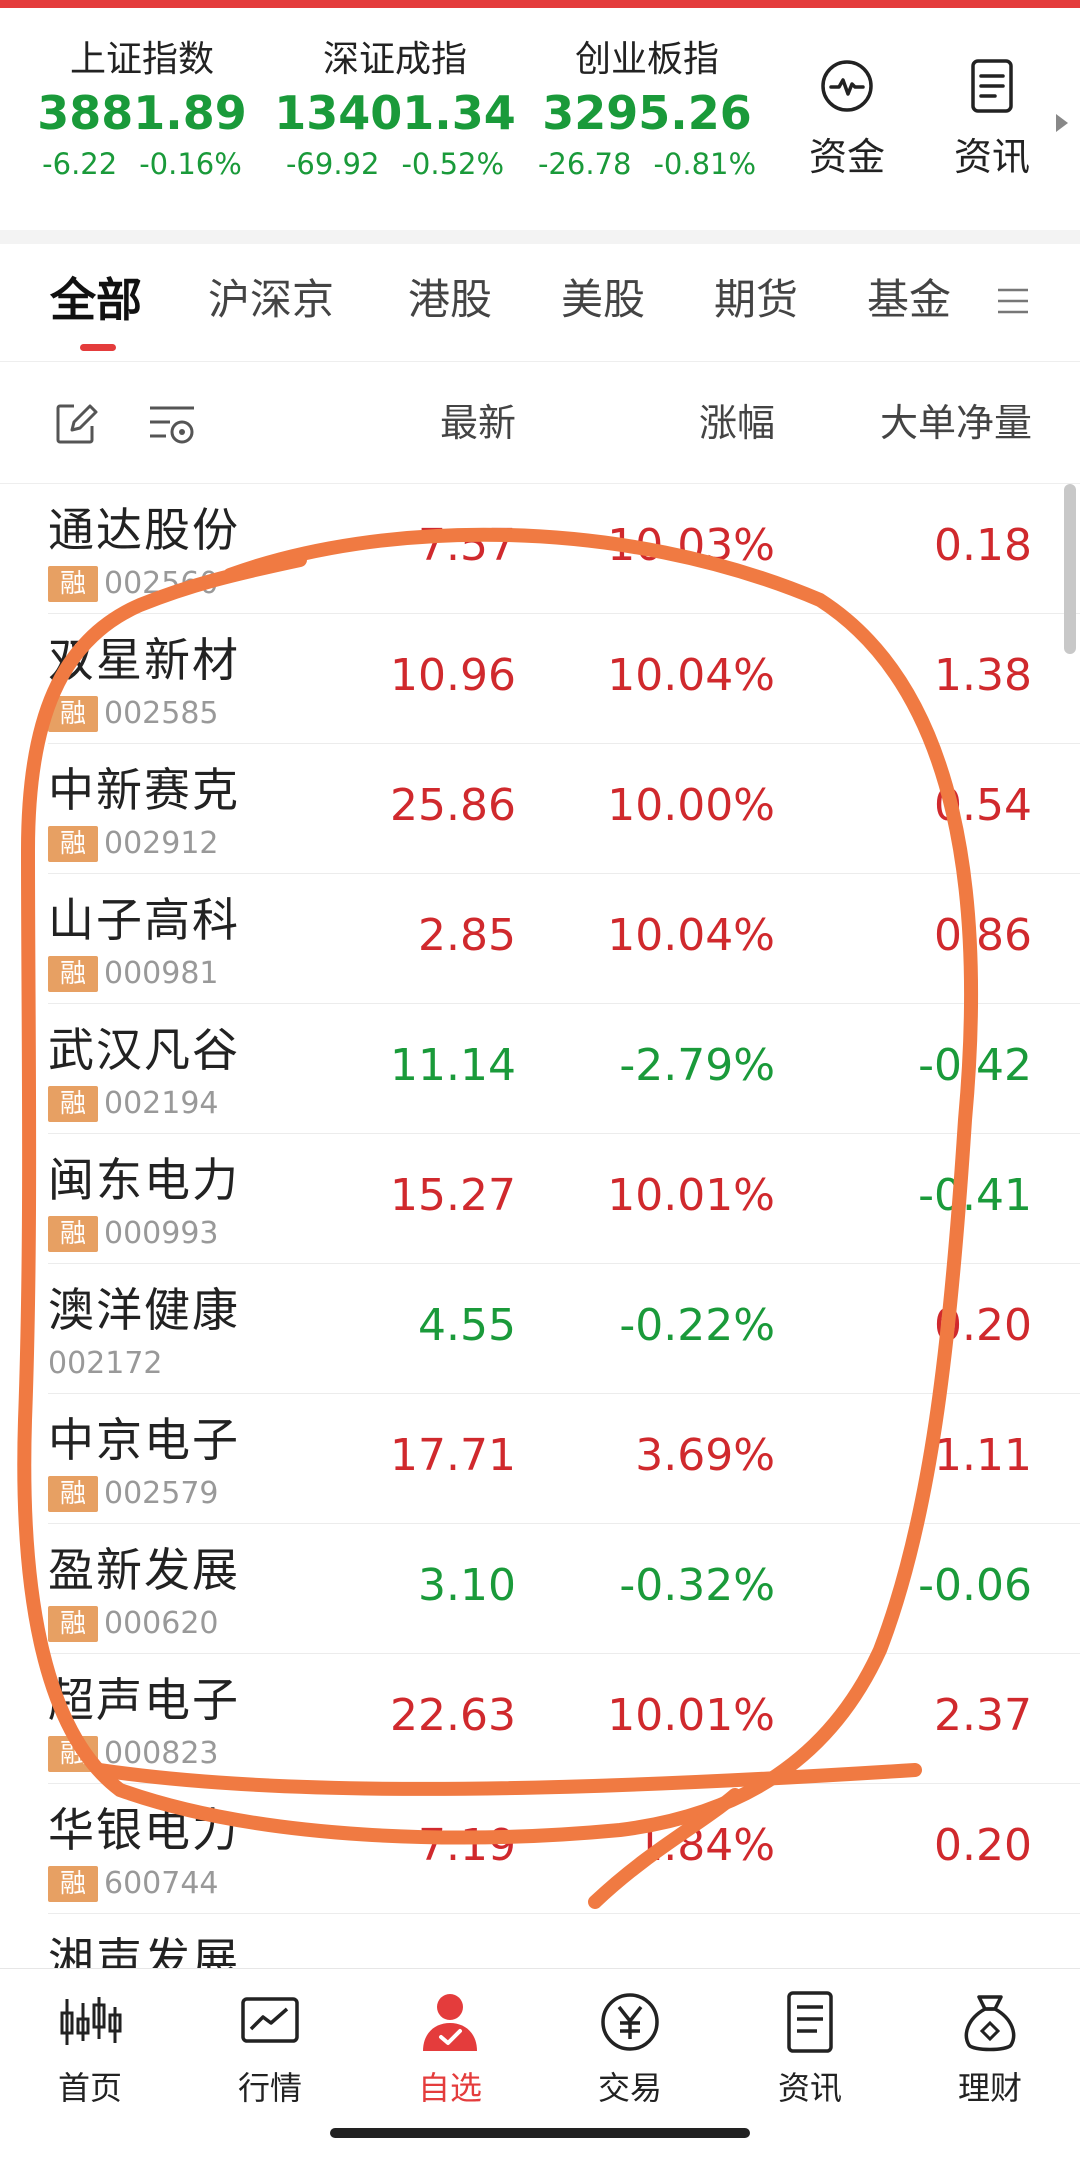  I want to click on nav-market-label: 行情, so click(269, 2088).